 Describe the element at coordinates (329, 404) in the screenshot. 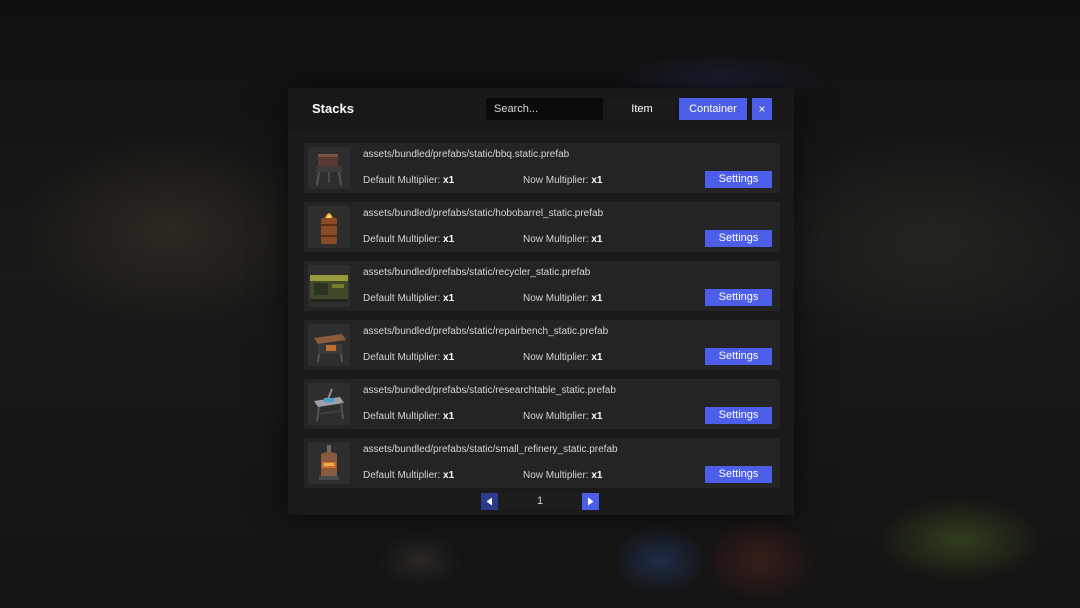

I see `researchtable-icon` at that location.